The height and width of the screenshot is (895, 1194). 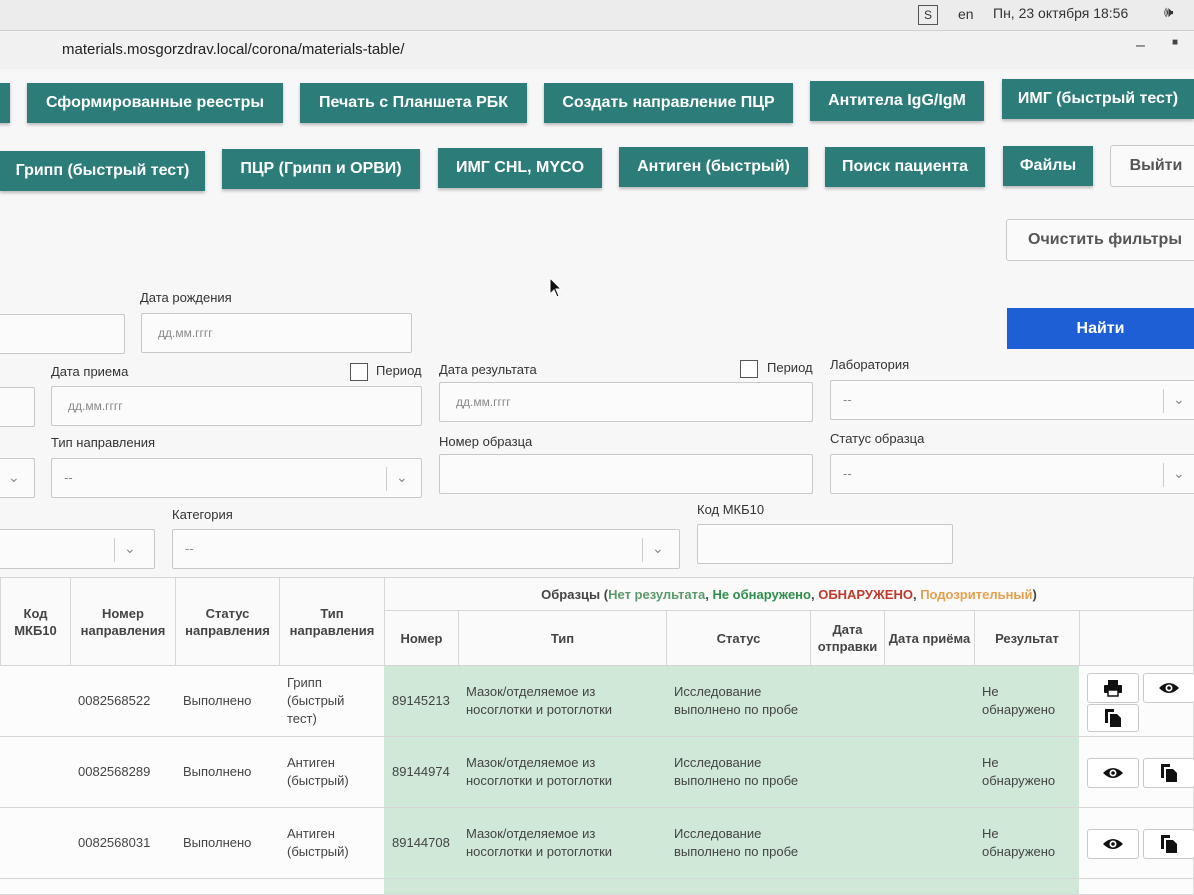 What do you see at coordinates (1012, 474) in the screenshot?
I see `sample-status-select: -- ⌄` at bounding box center [1012, 474].